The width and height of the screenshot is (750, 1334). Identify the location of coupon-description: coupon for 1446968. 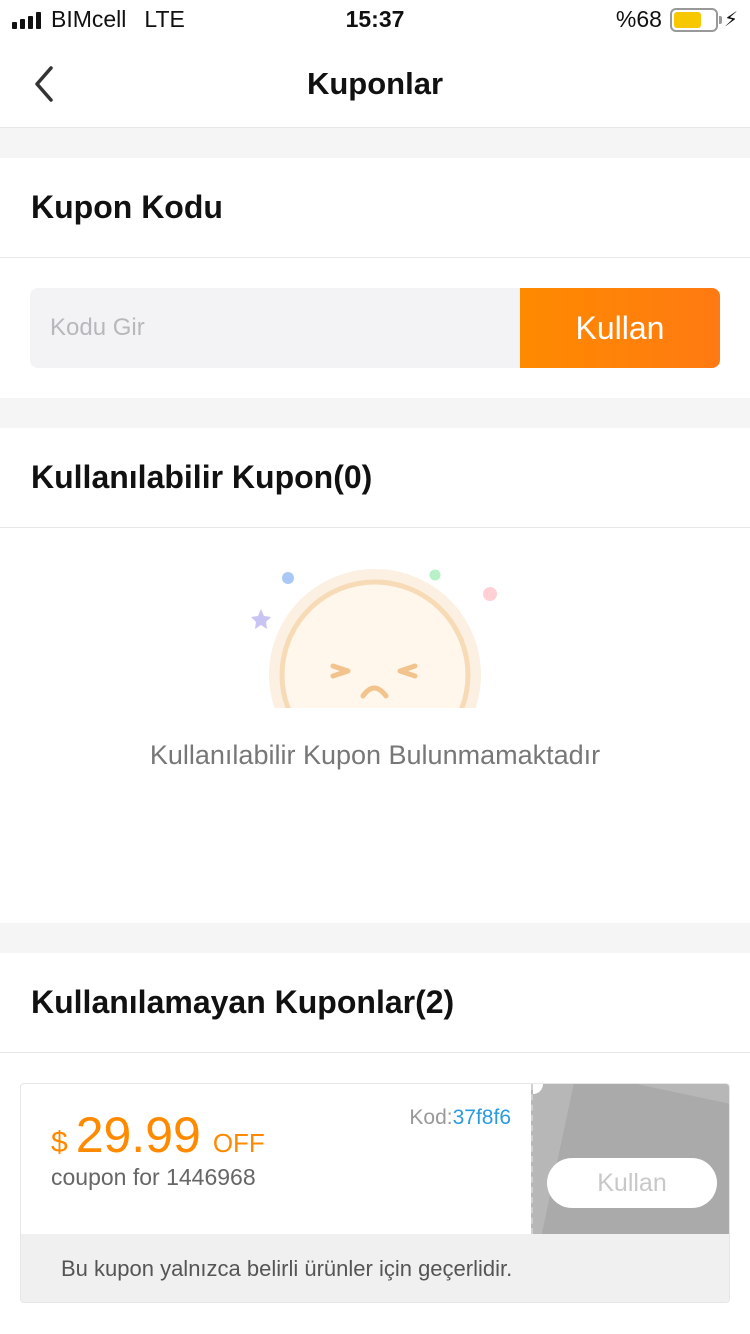
(153, 1177).